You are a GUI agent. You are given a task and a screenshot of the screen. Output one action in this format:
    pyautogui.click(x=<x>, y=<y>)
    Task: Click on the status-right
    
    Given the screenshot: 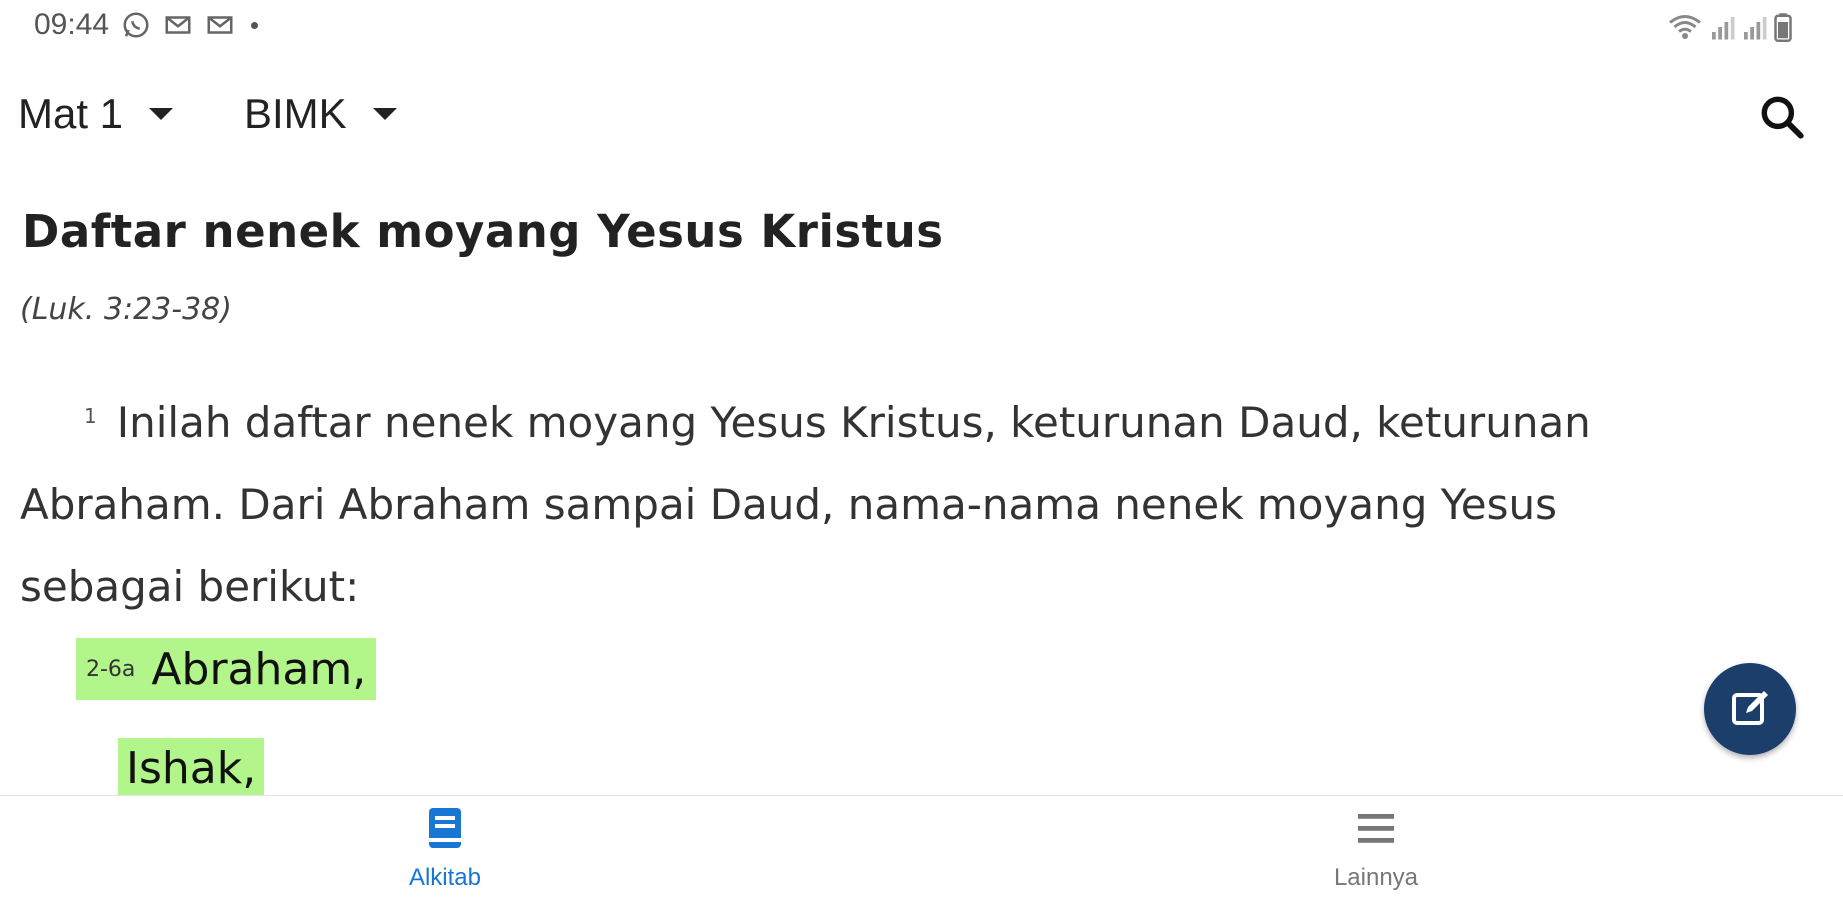 What is the action you would take?
    pyautogui.click(x=1730, y=27)
    